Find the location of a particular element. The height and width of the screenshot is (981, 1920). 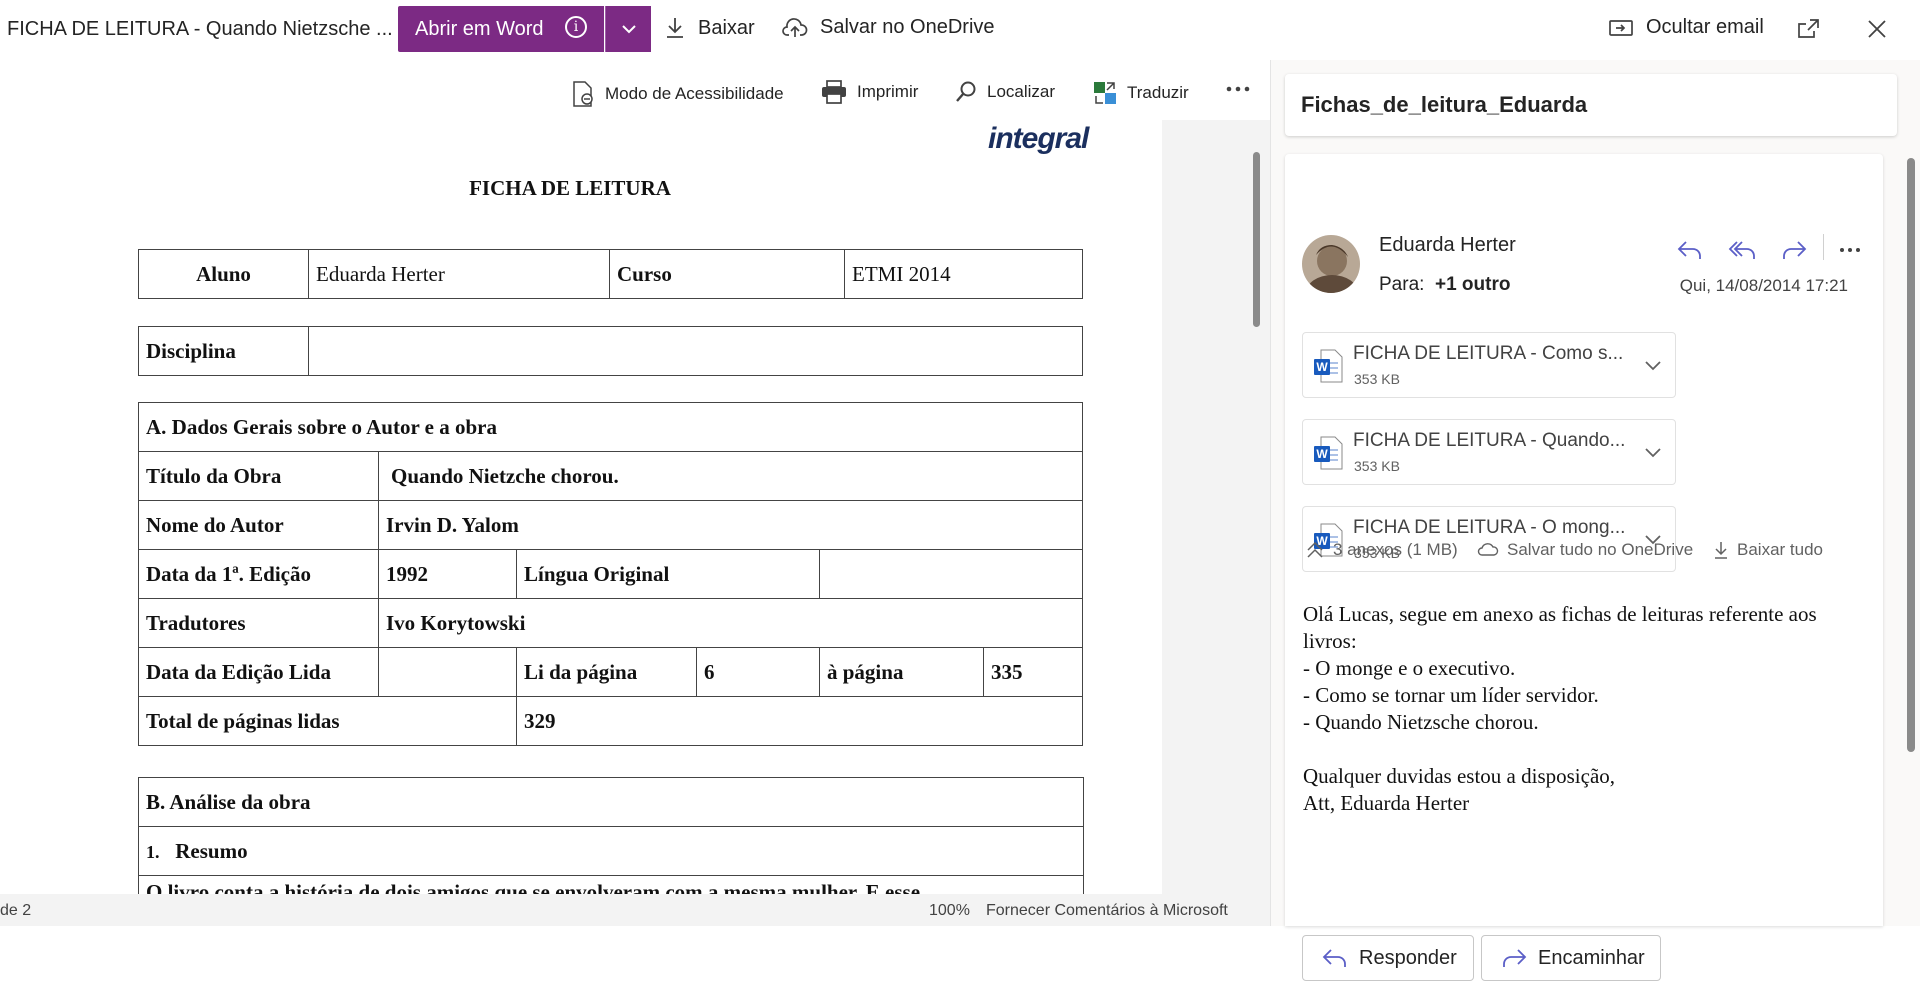

disciplina-label: Disciplina is located at coordinates (223, 351).